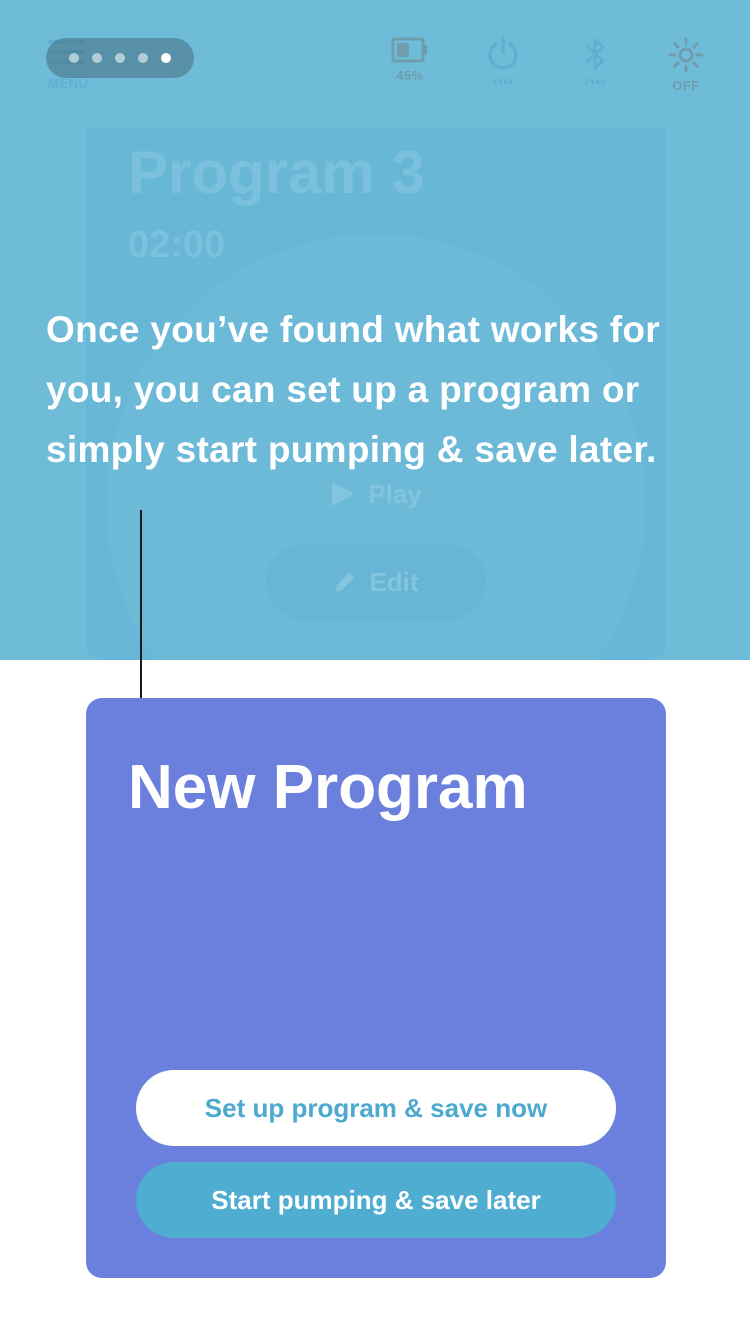  Describe the element at coordinates (376, 1108) in the screenshot. I see `setup-program-button: Set up program & save now` at that location.